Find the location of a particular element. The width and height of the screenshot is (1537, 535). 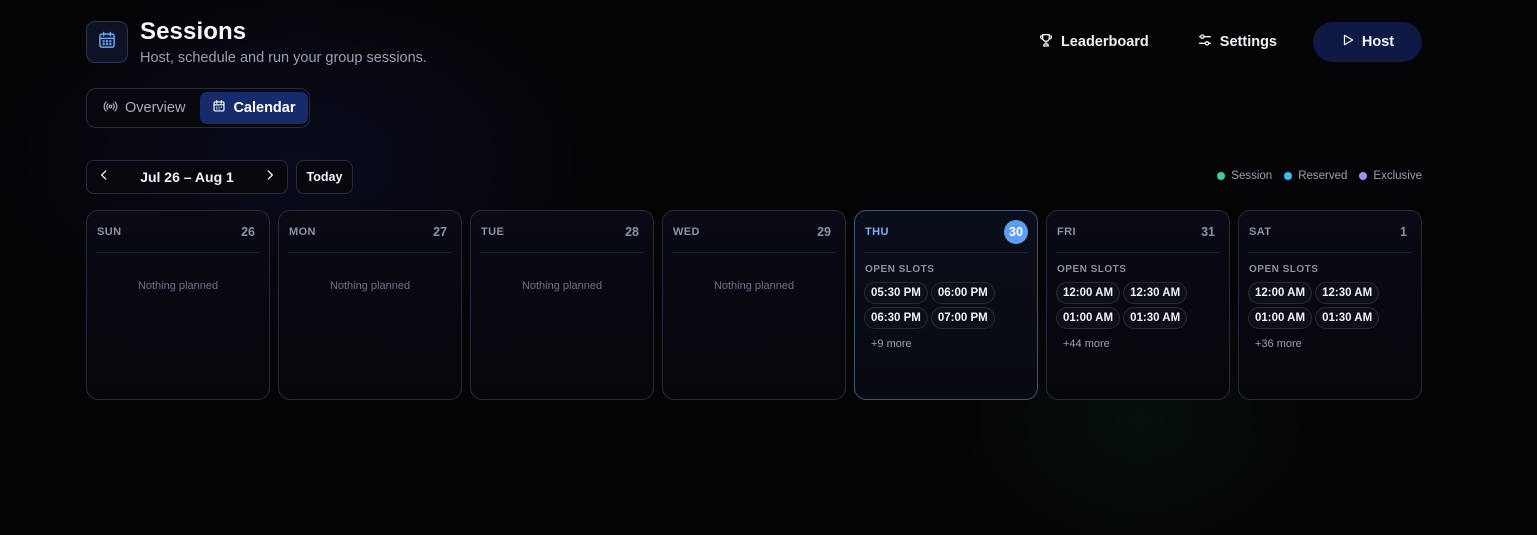

day-card-mon: MON 27 Nothing planned is located at coordinates (370, 305).